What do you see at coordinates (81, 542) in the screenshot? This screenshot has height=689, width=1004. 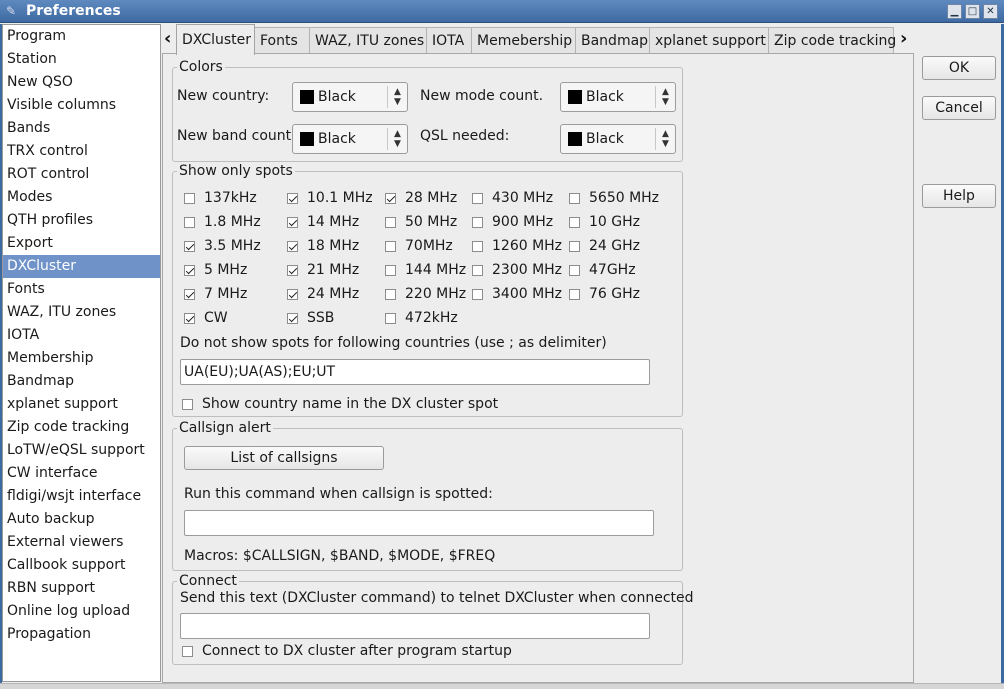 I see `sidebar-item: External viewers` at bounding box center [81, 542].